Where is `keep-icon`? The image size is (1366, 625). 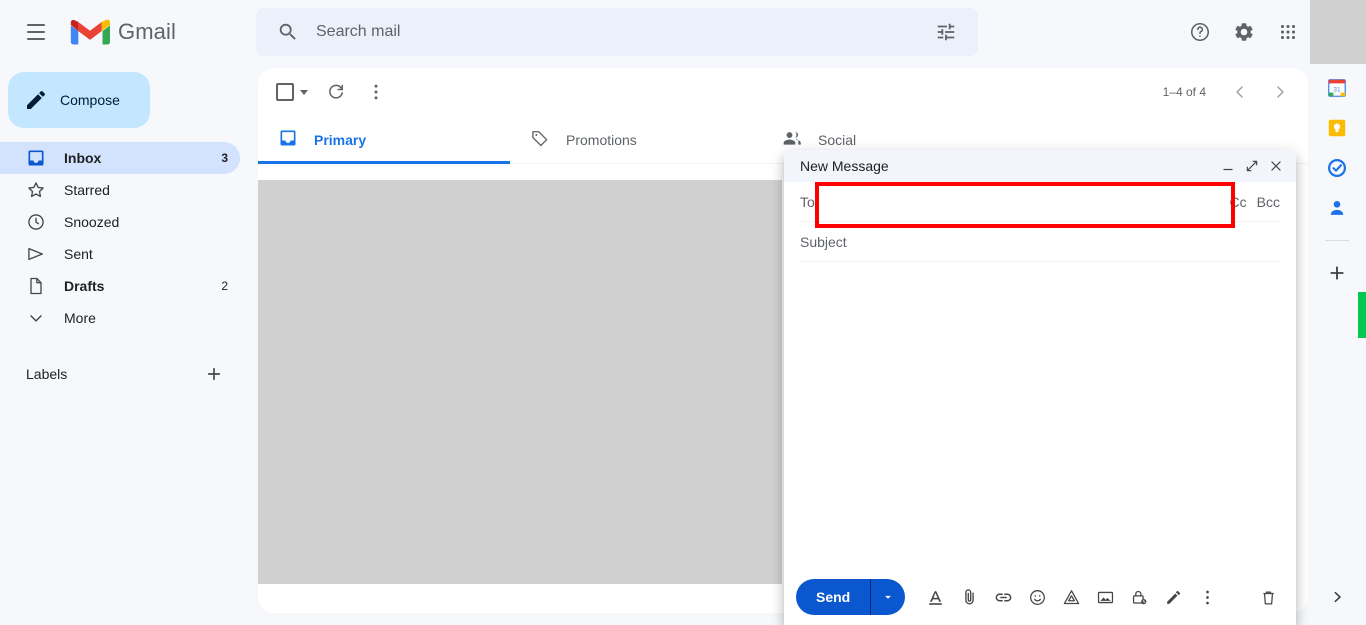
keep-icon is located at coordinates (1337, 128).